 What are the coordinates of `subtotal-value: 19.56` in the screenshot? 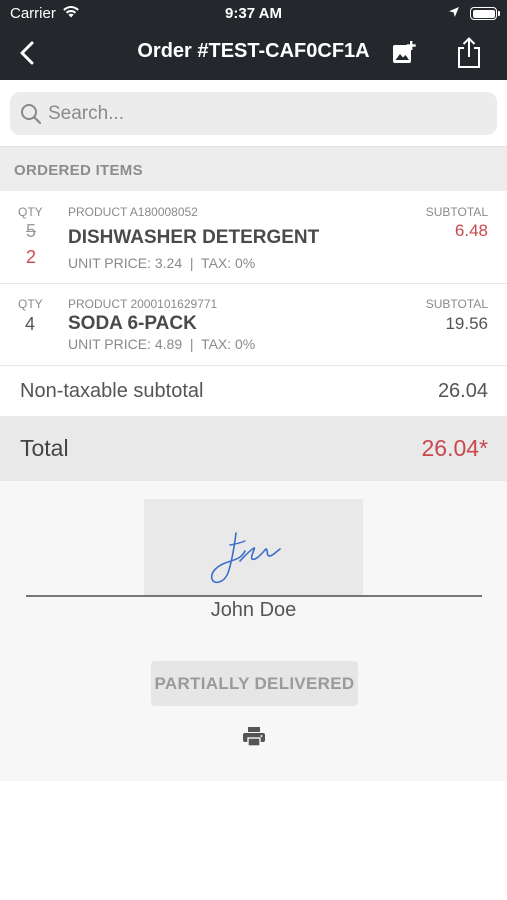 It's located at (466, 323).